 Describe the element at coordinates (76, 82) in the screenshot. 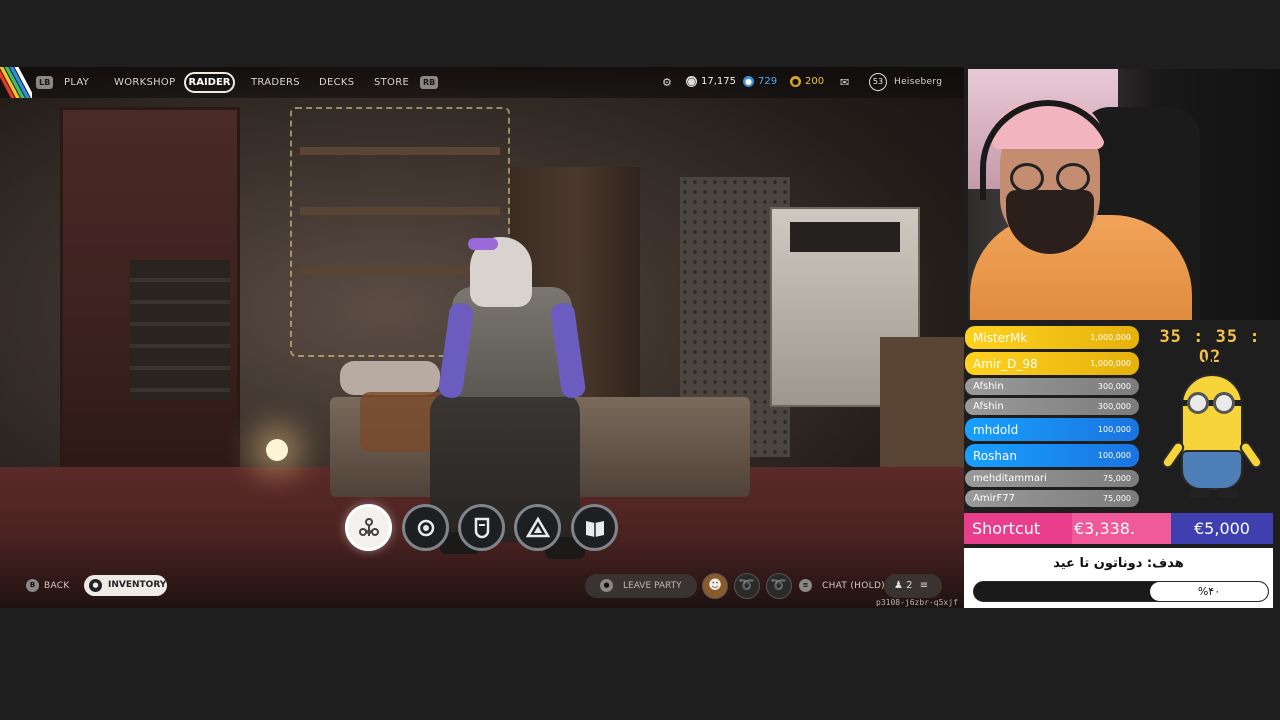

I see `tab-play: PLAY` at that location.